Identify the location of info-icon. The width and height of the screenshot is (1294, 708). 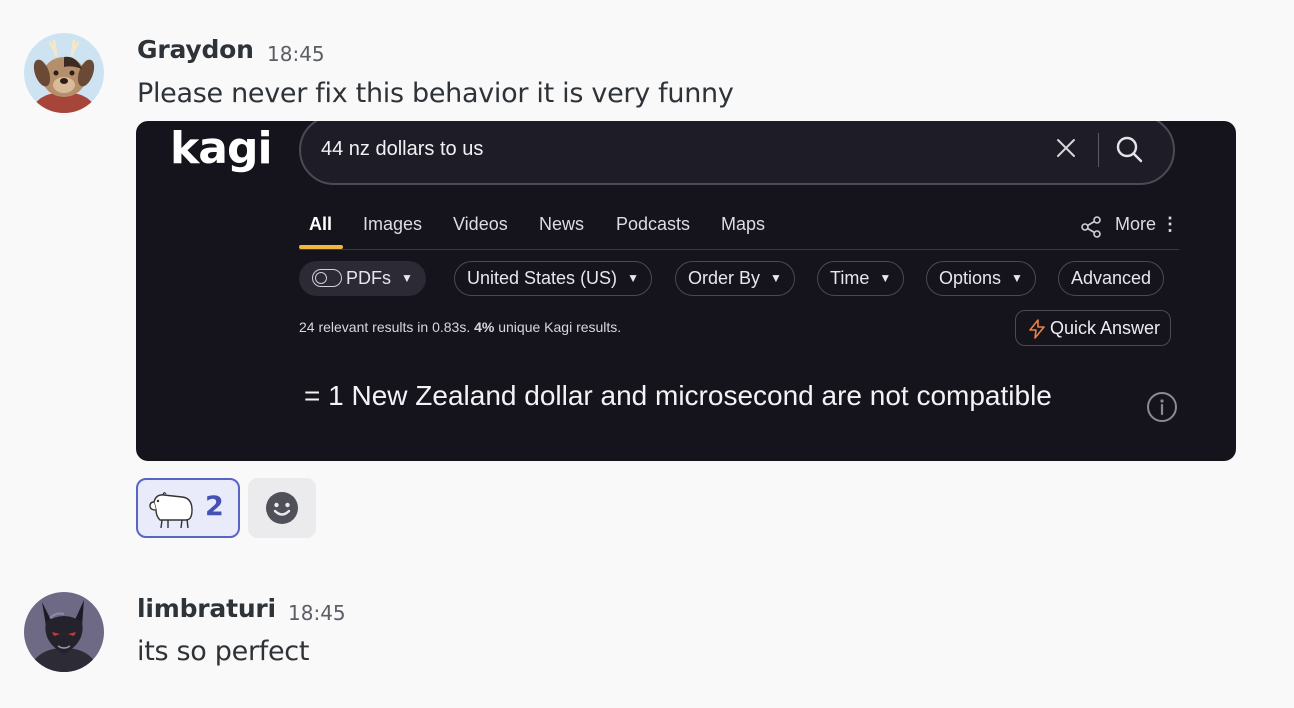
(1162, 409).